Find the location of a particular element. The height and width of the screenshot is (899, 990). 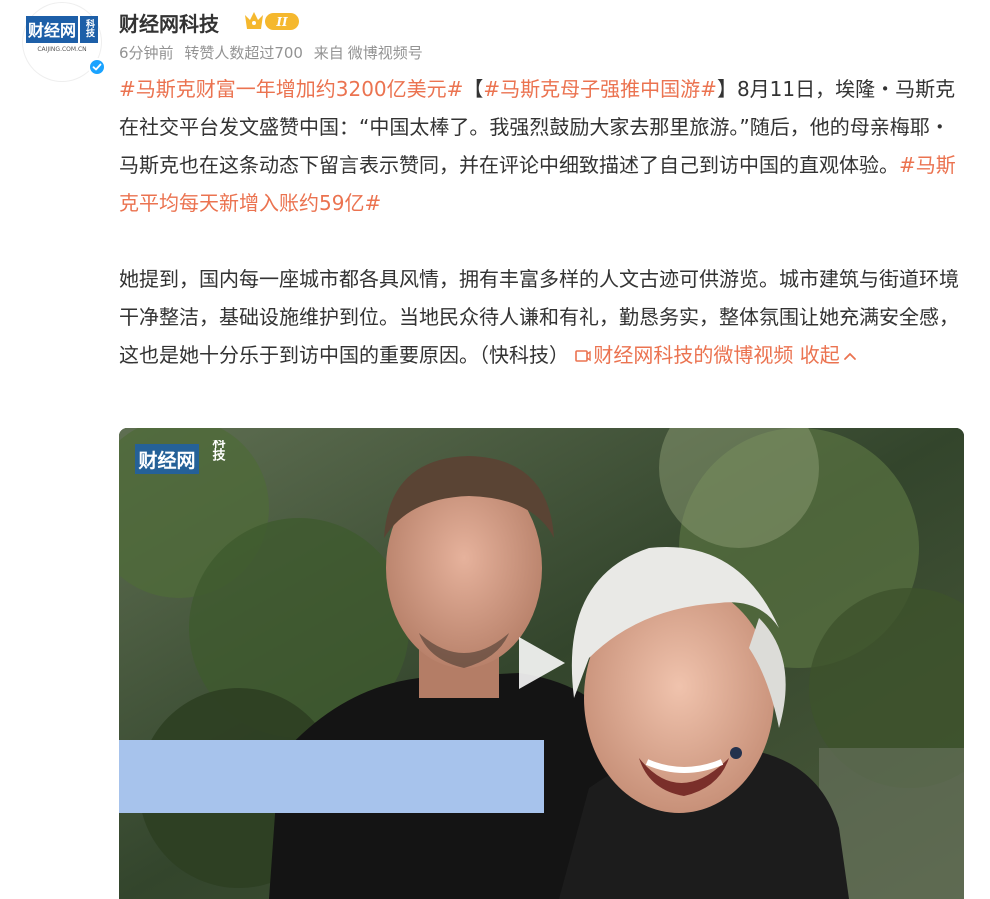

avatar-logo-side: 科技 is located at coordinates (89, 28).